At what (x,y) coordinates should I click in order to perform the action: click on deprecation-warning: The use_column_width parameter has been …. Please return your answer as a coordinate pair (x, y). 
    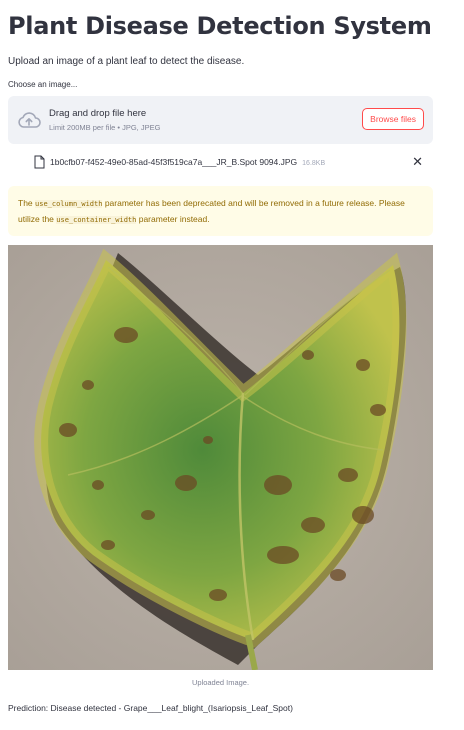
    Looking at the image, I should click on (220, 211).